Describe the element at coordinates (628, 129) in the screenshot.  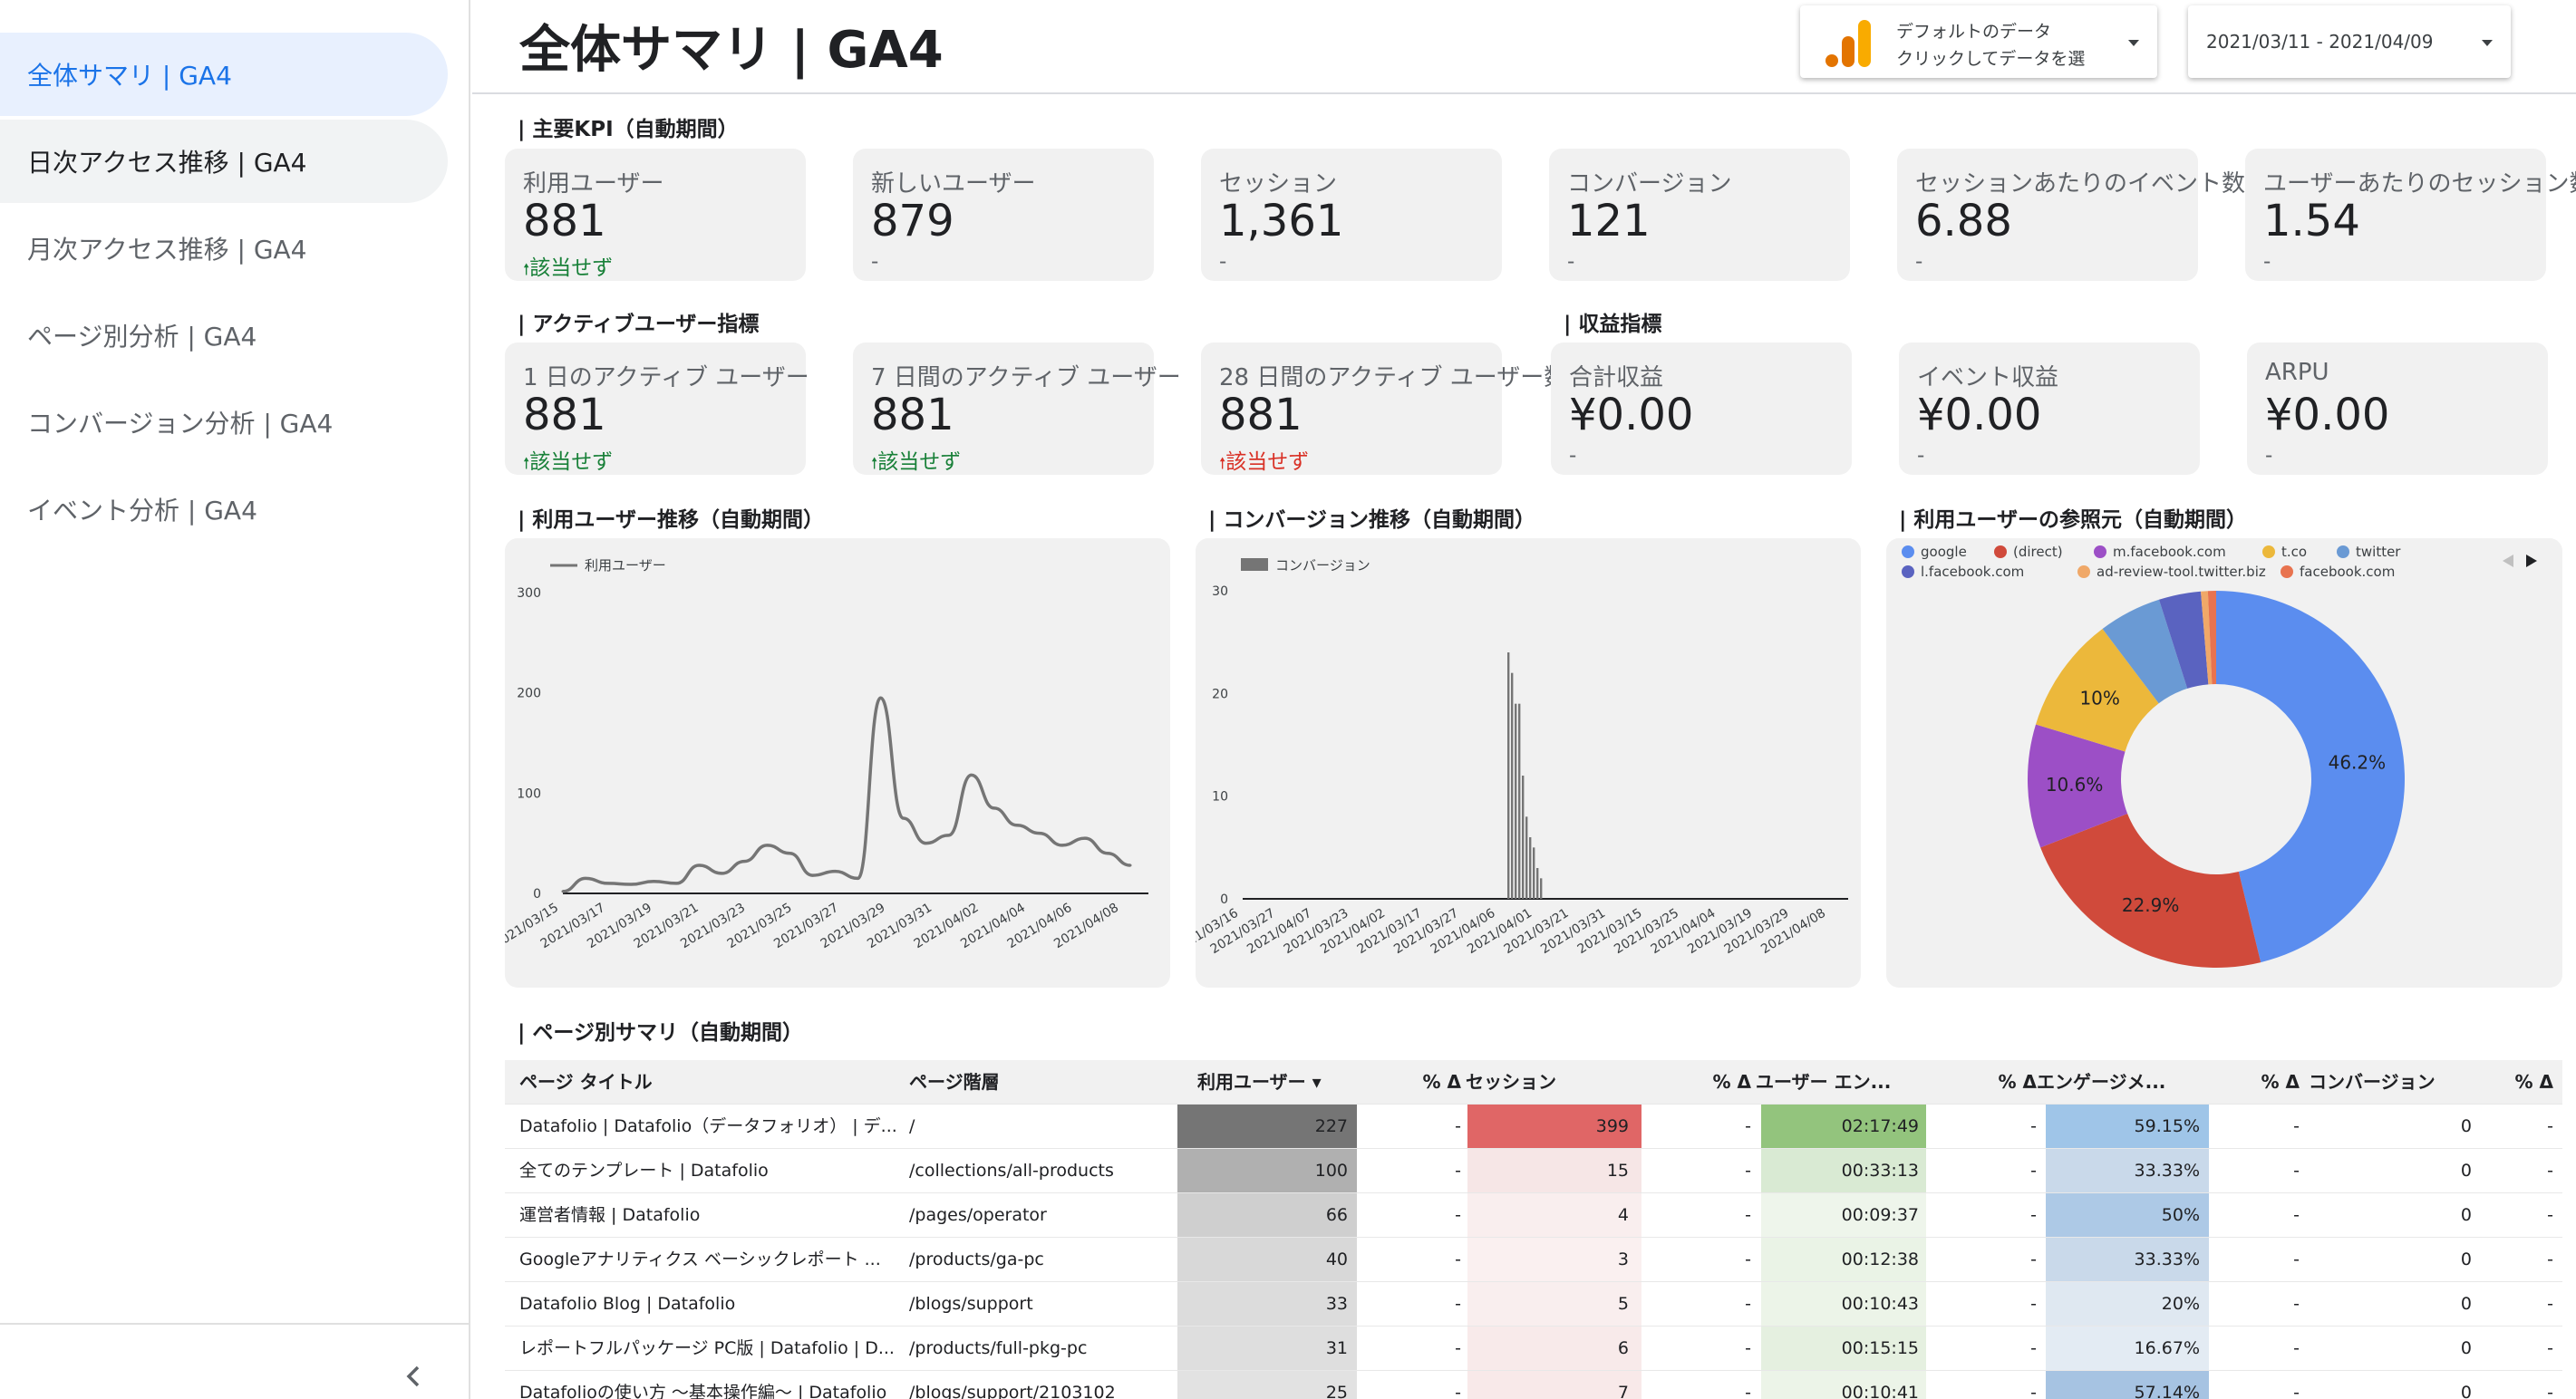
I see `section-title-kpi: | 主要KPI（自動期間）` at that location.